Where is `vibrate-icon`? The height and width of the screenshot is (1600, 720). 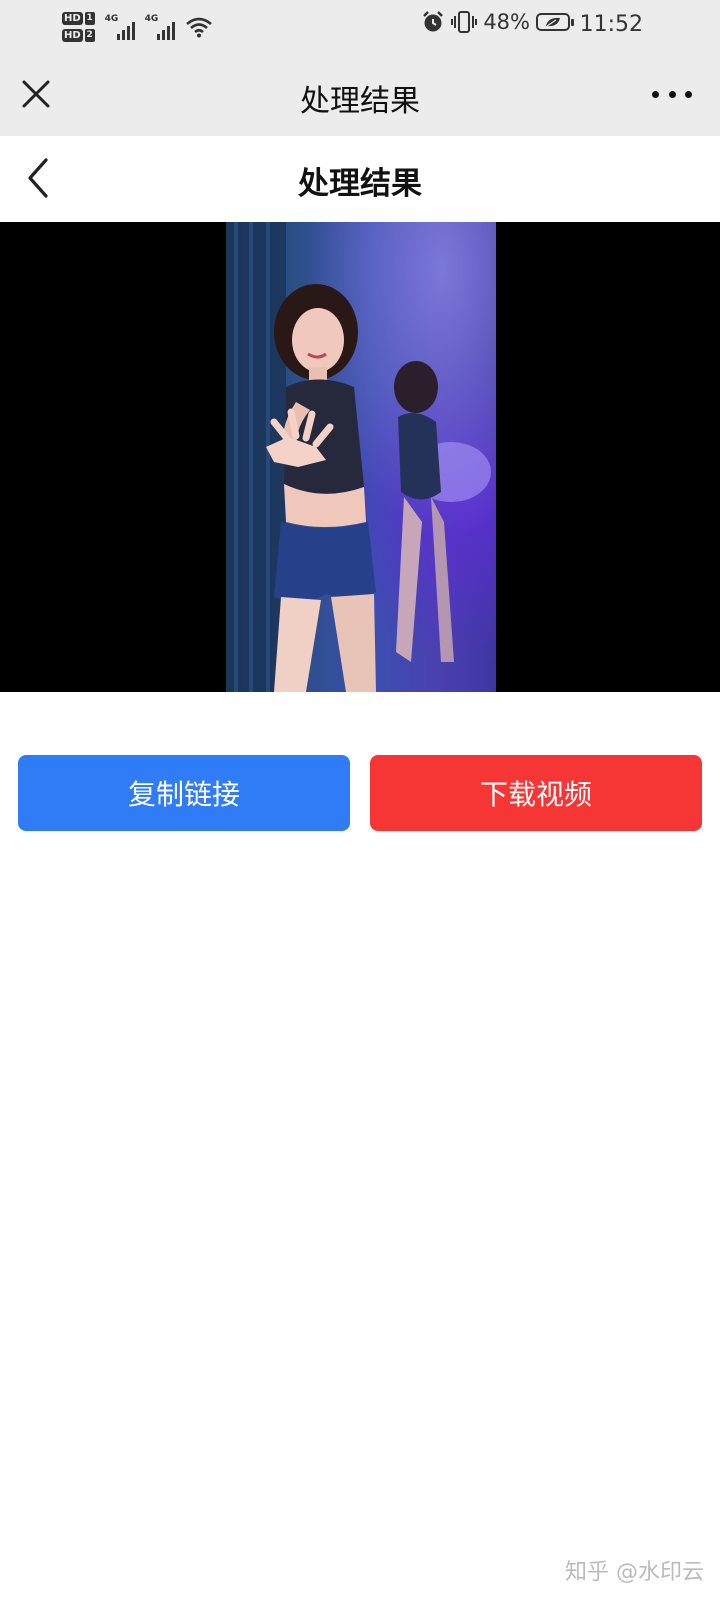 vibrate-icon is located at coordinates (464, 22).